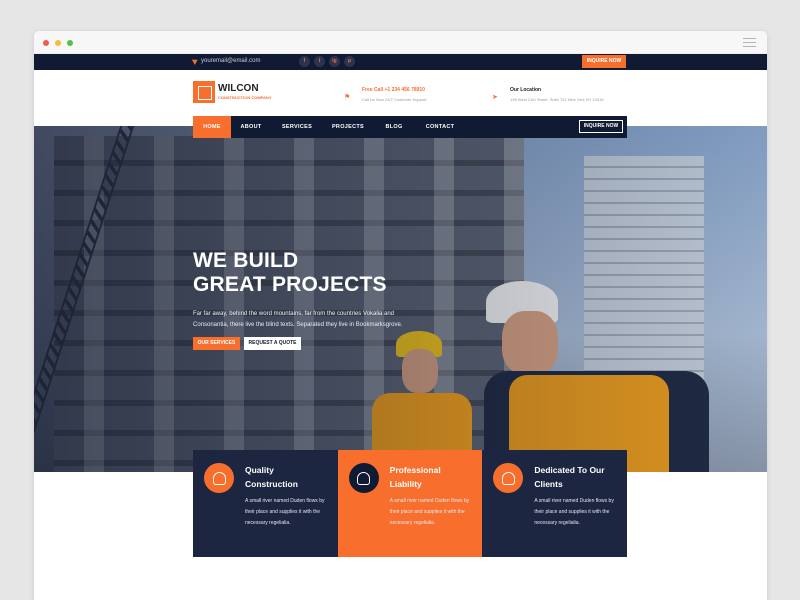  Describe the element at coordinates (393, 90) in the screenshot. I see `phone-title: Free Call +1 234 456 78910` at that location.